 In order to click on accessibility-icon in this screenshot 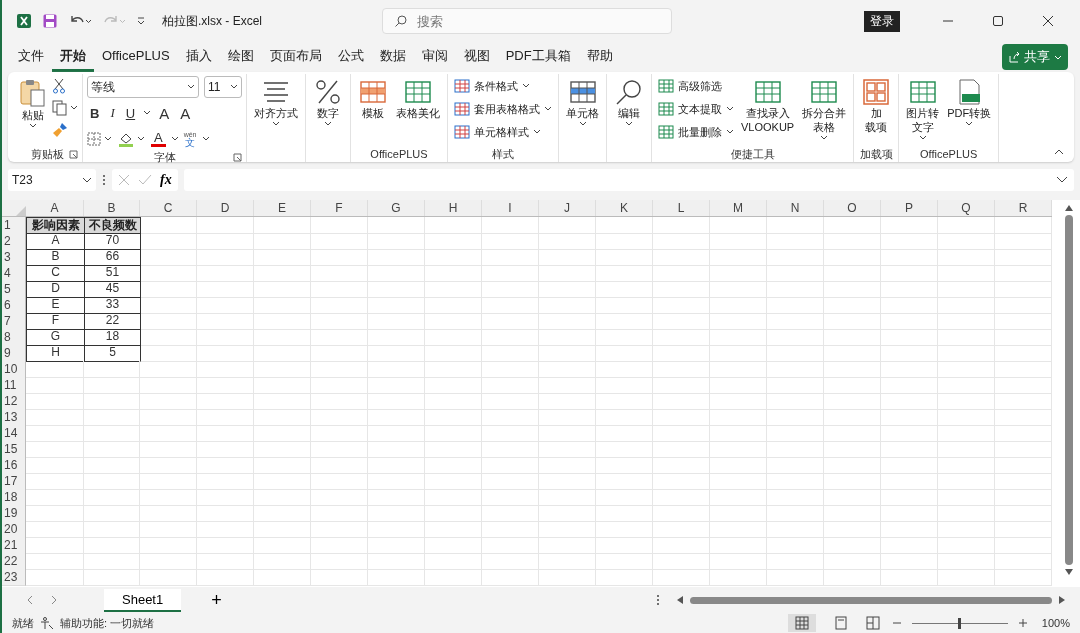, I will do `click(47, 623)`.